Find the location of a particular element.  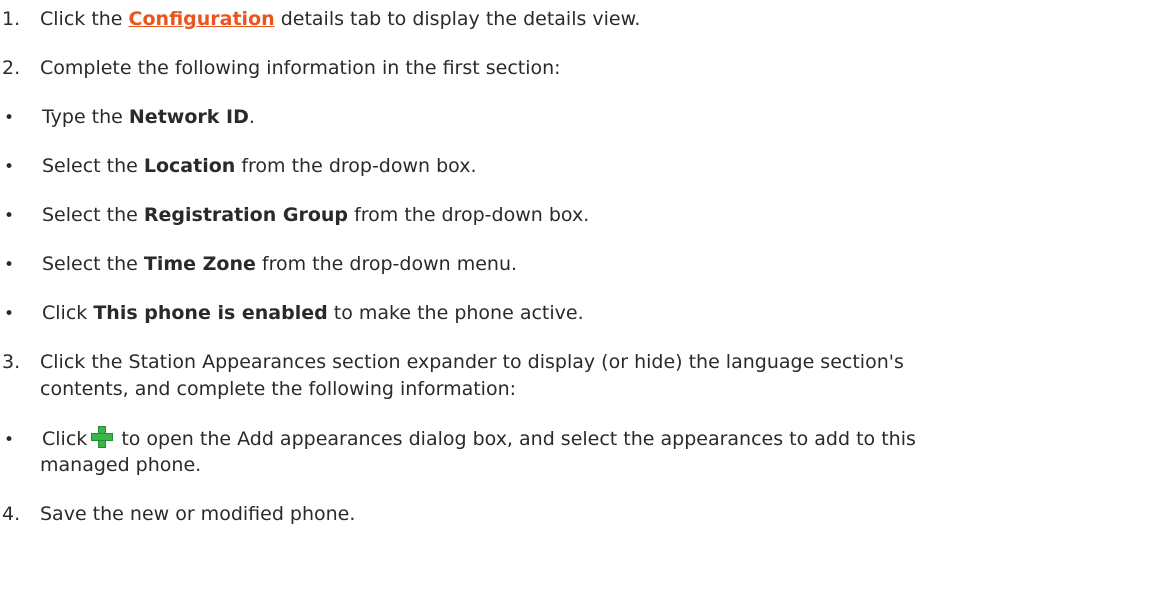

step-number: 1. is located at coordinates (11, 19).